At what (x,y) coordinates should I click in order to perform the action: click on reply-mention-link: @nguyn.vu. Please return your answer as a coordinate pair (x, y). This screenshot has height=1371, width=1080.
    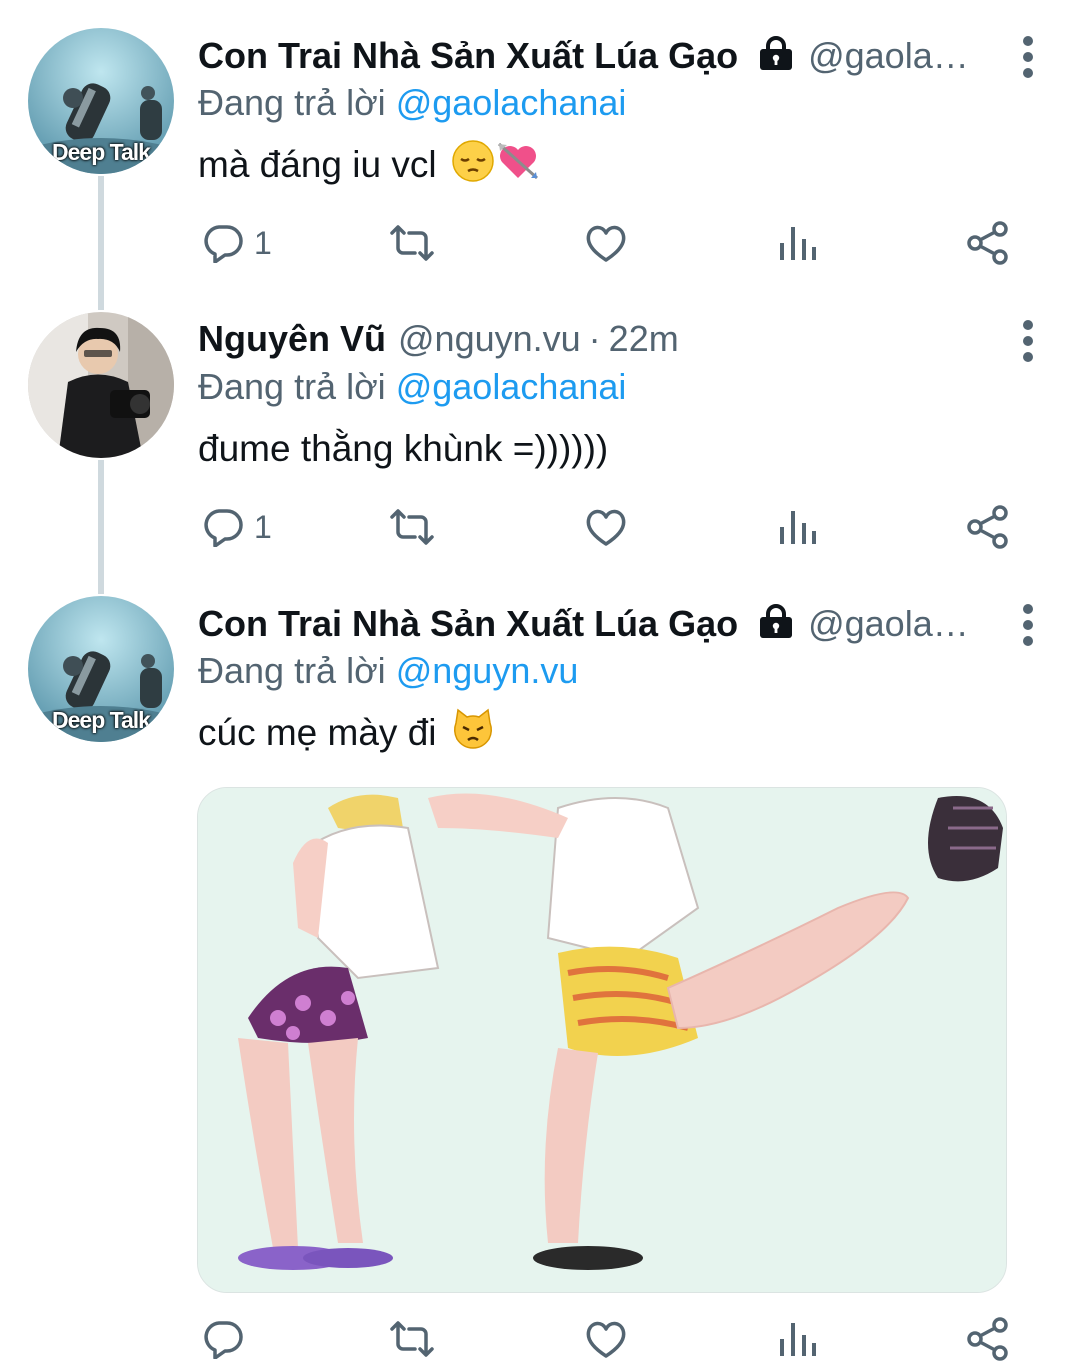
    Looking at the image, I should click on (487, 670).